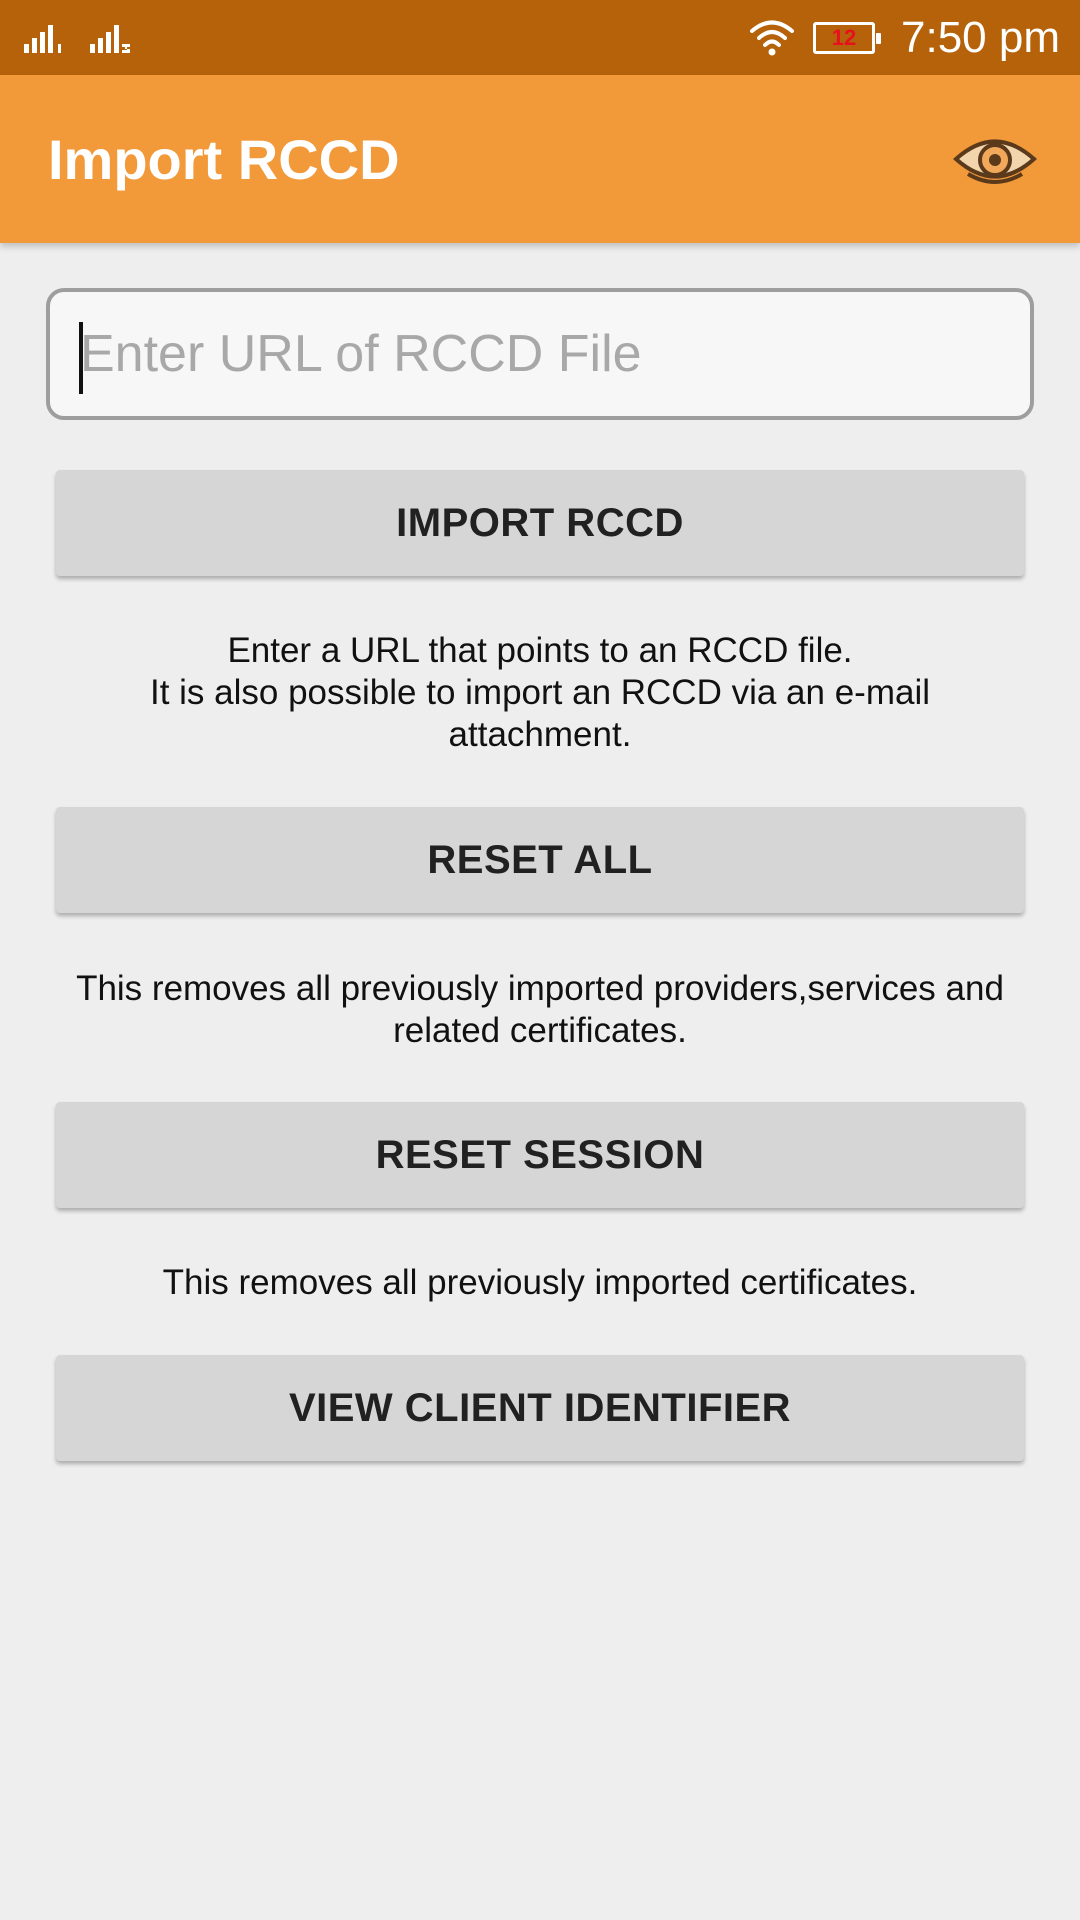 The width and height of the screenshot is (1080, 1920). I want to click on url-field, so click(540, 354).